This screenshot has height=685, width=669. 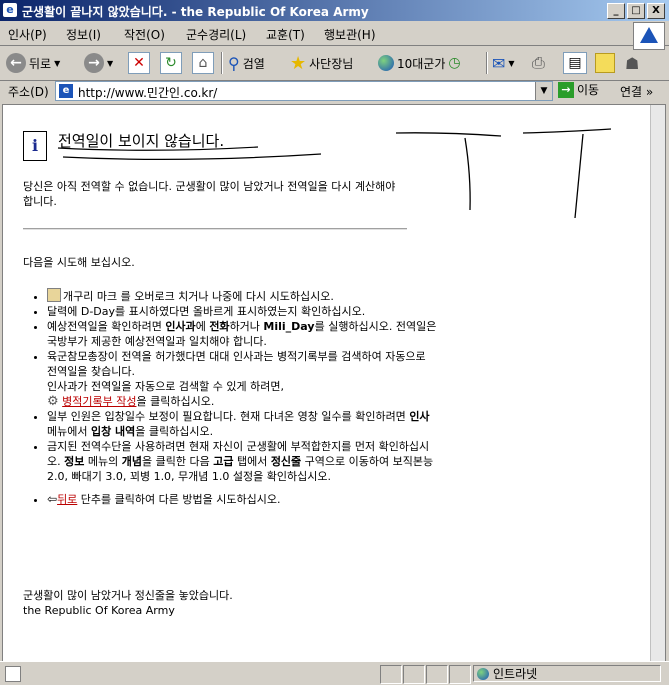 I want to click on menu-bar: 인사(P) 정보(I) 작전(O) 군수경리(L) 교훈(T) 행보관(H), so click(x=334, y=33).